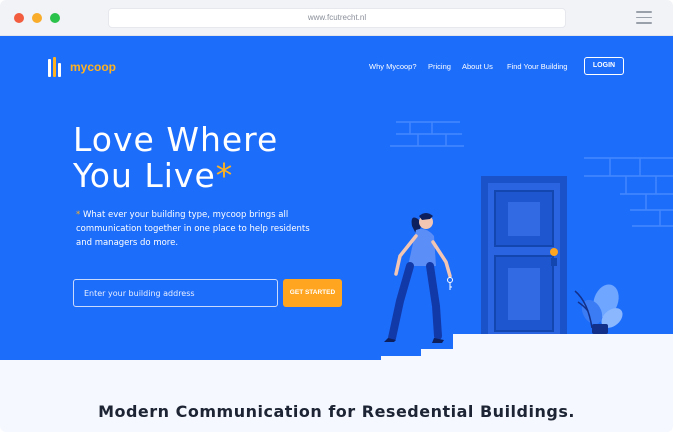 The width and height of the screenshot is (673, 432). Describe the element at coordinates (393, 66) in the screenshot. I see `nav-why-mycoop: Why Mycoop?` at that location.